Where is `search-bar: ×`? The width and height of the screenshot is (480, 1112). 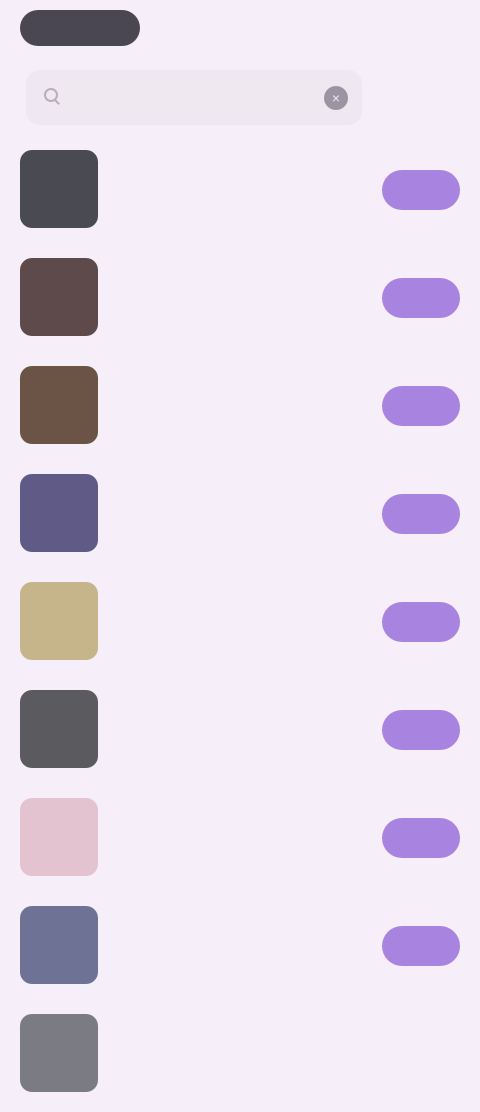
search-bar: × is located at coordinates (194, 97).